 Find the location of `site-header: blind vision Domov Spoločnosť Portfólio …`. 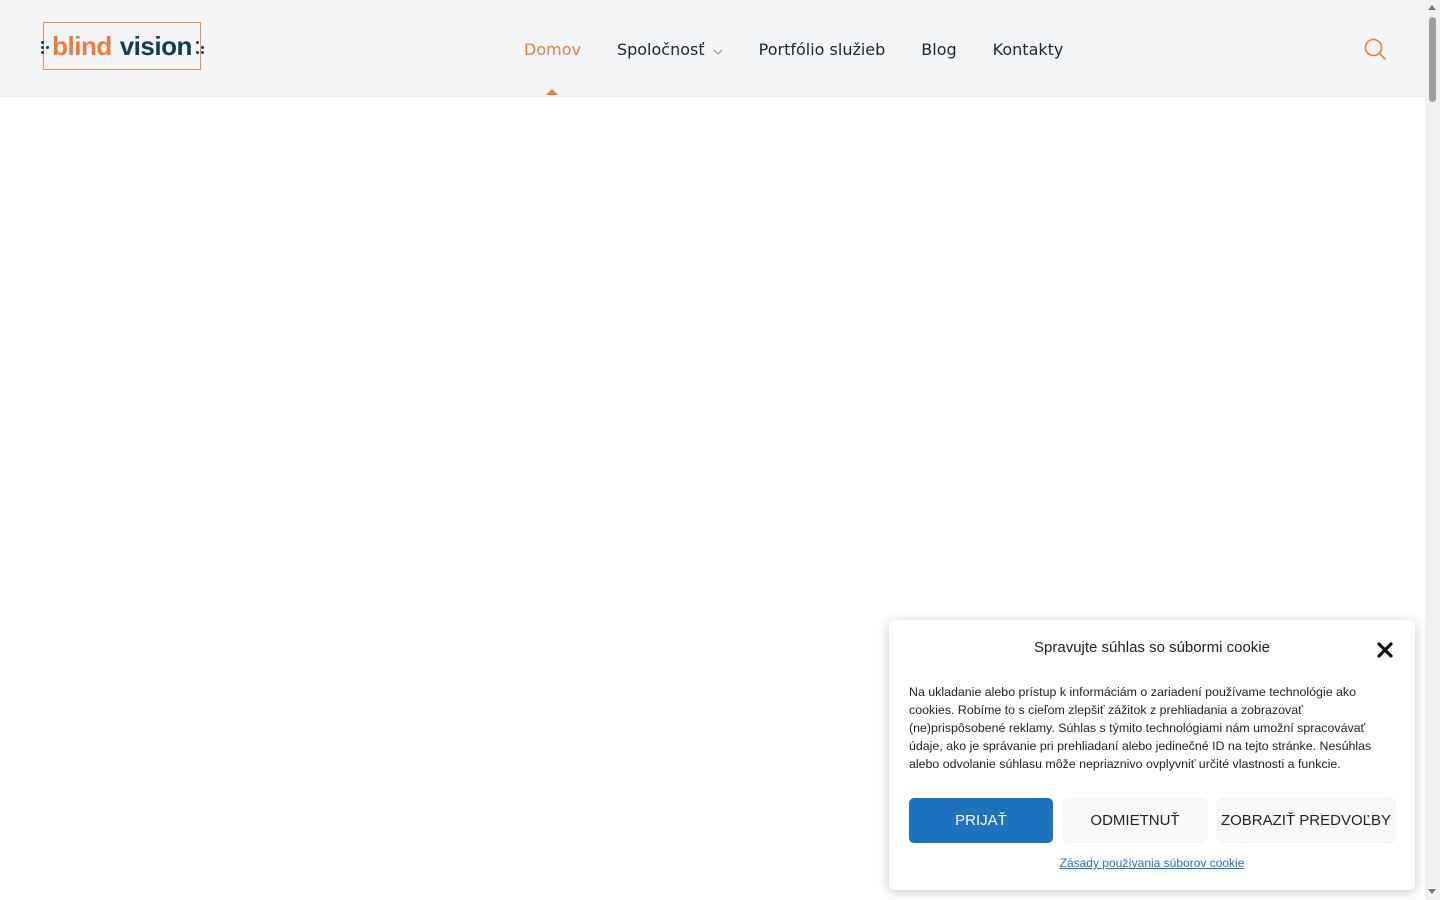

site-header: blind vision Domov Spoločnosť Portfólio … is located at coordinates (712, 48).